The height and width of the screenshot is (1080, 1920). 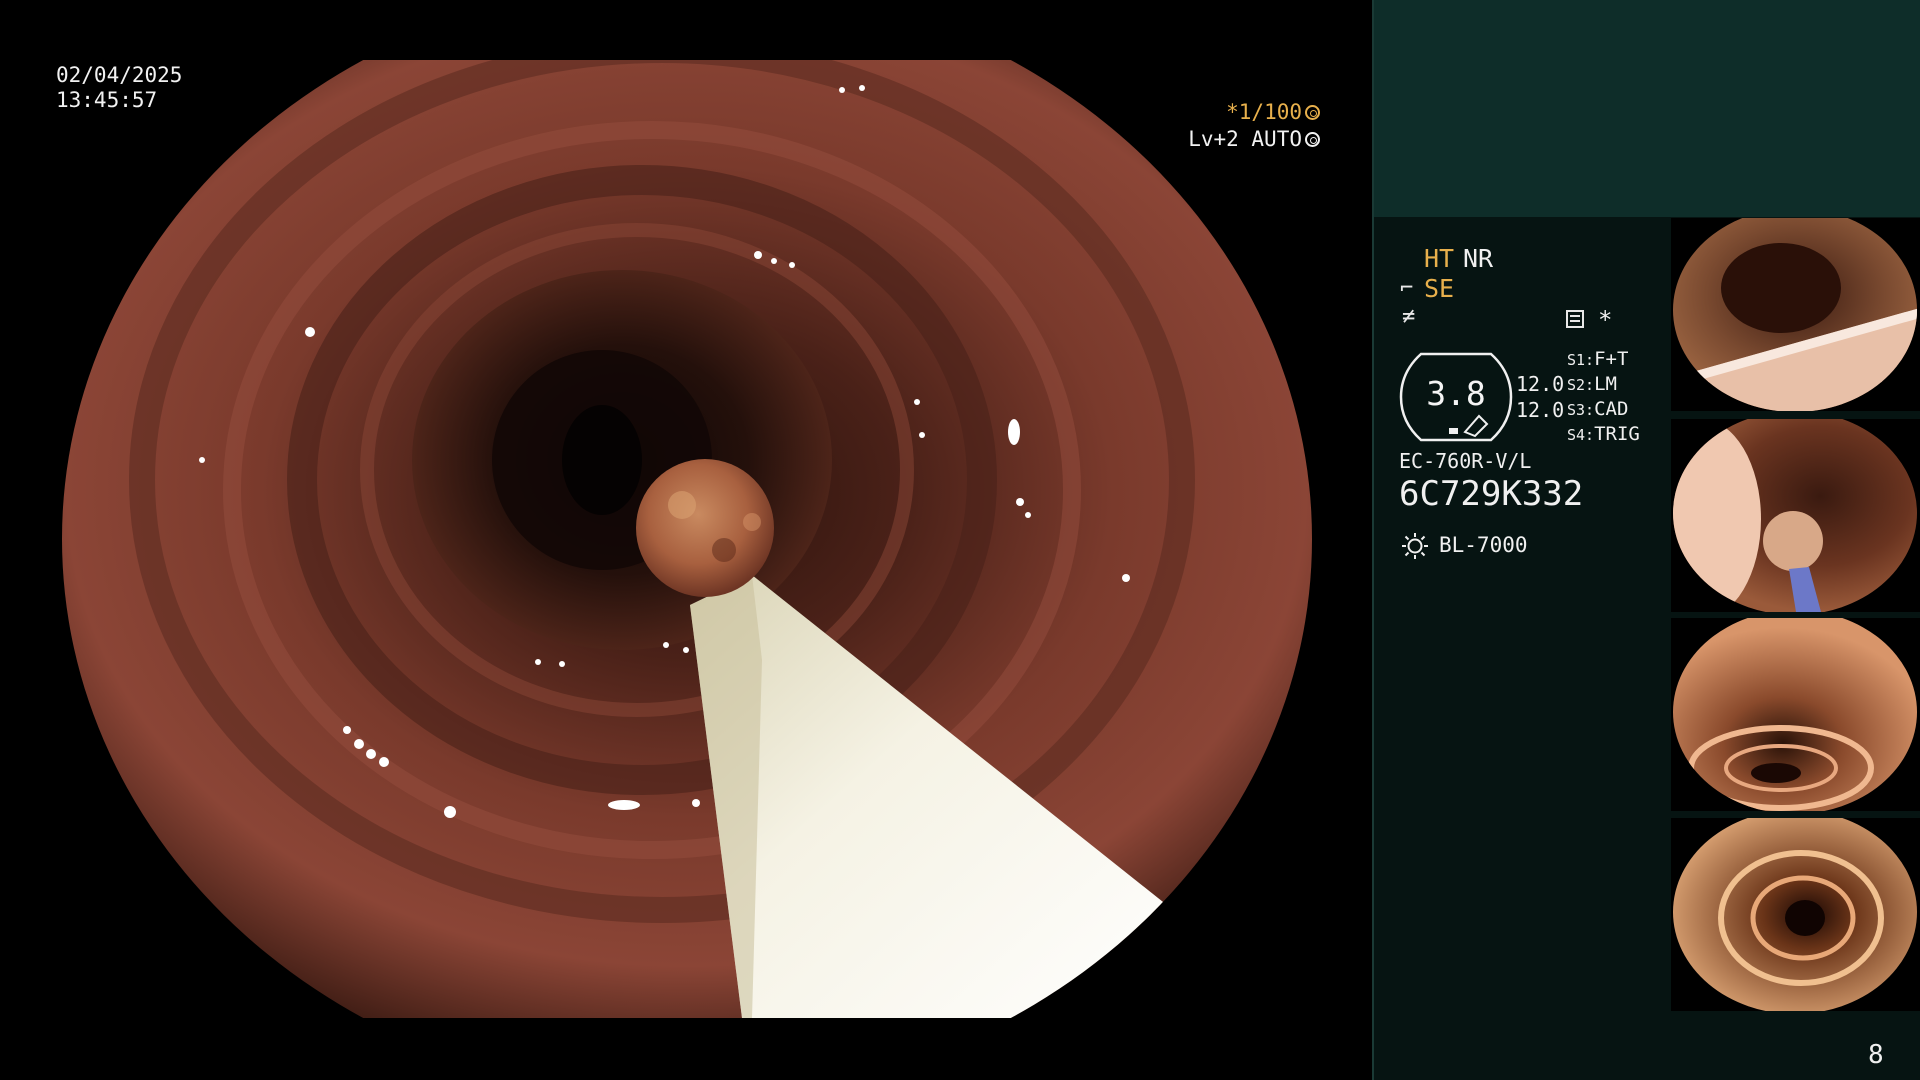 What do you see at coordinates (1456, 393) in the screenshot?
I see `gauge-value: 3.8` at bounding box center [1456, 393].